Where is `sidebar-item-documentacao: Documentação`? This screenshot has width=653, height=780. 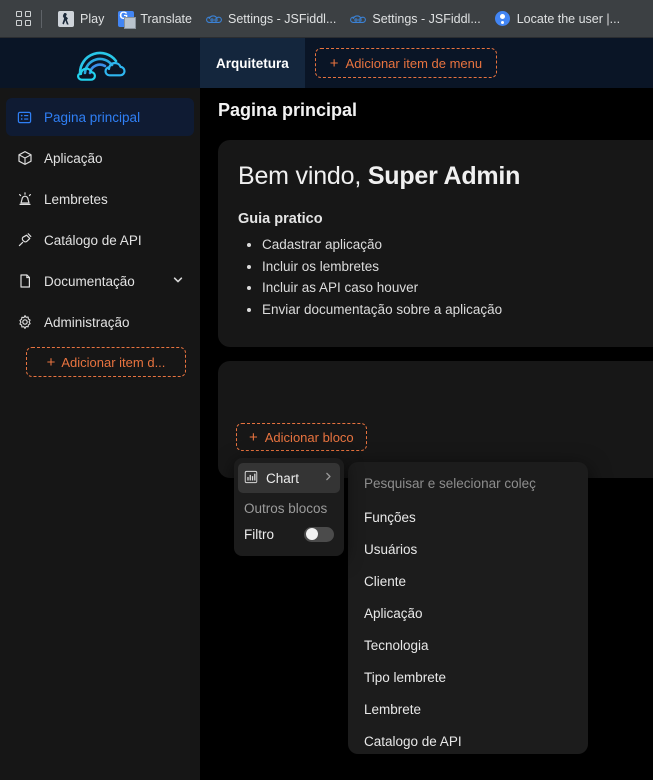 sidebar-item-documentacao: Documentação is located at coordinates (100, 281).